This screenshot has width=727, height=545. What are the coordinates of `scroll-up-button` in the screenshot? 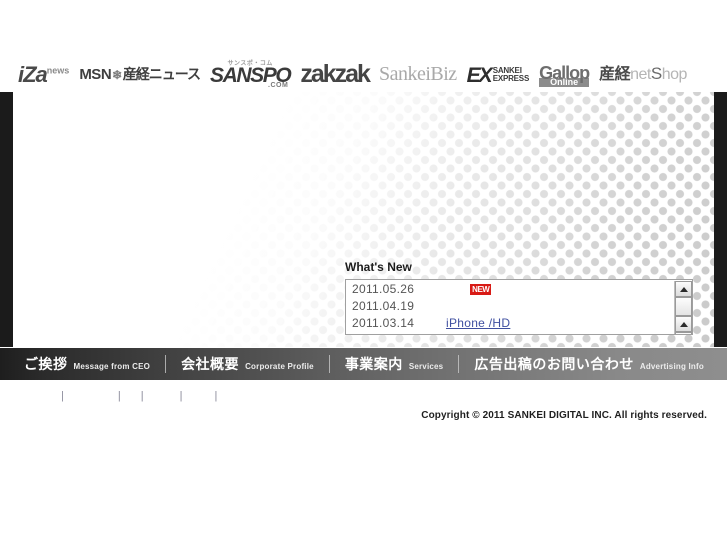 It's located at (683, 289).